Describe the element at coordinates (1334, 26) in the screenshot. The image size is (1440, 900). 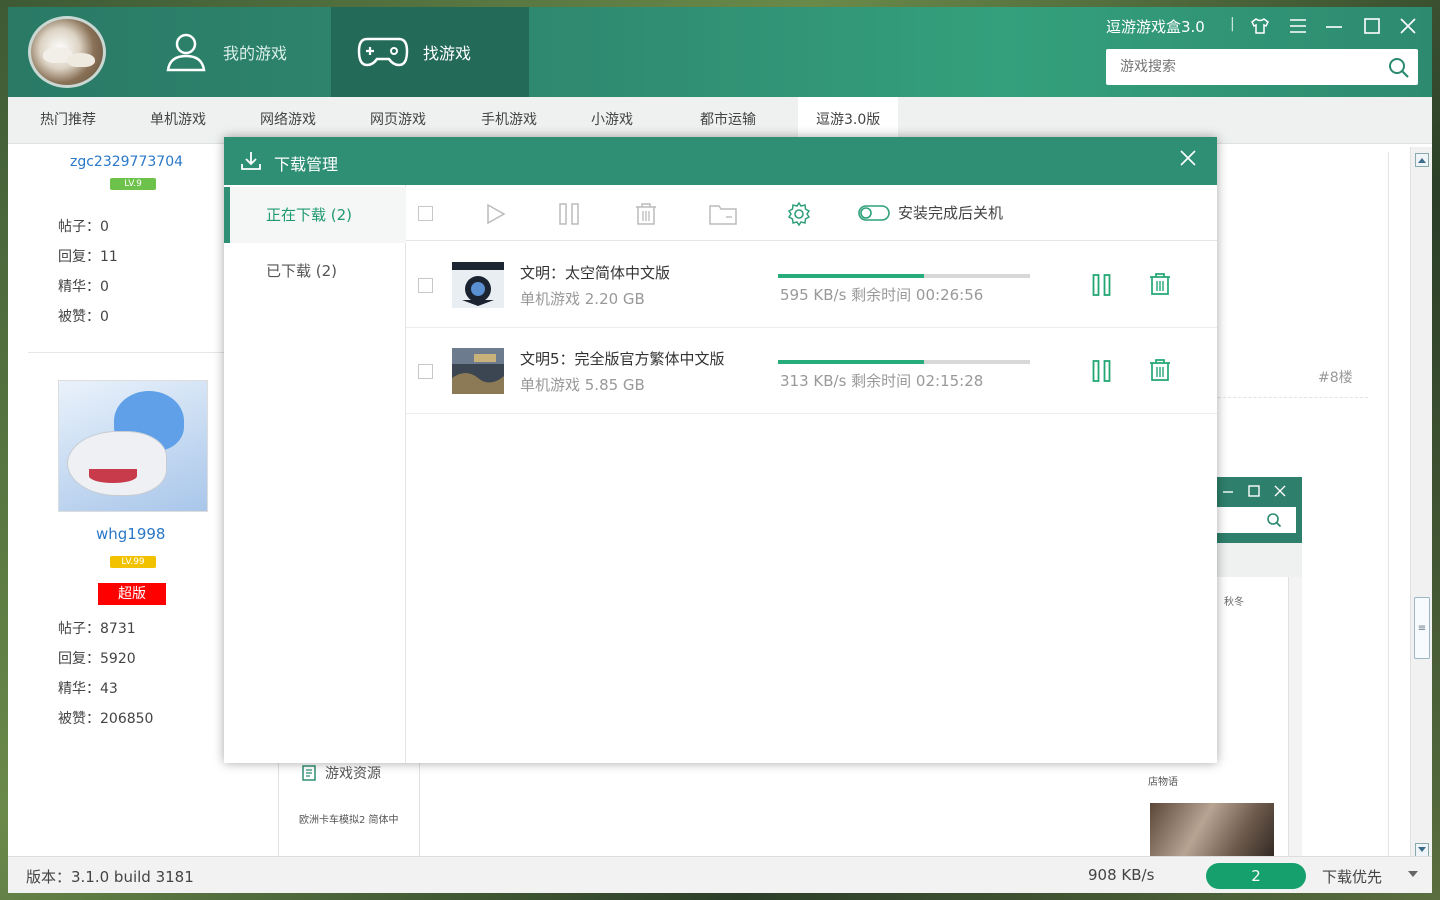
I see `minimize-icon` at that location.